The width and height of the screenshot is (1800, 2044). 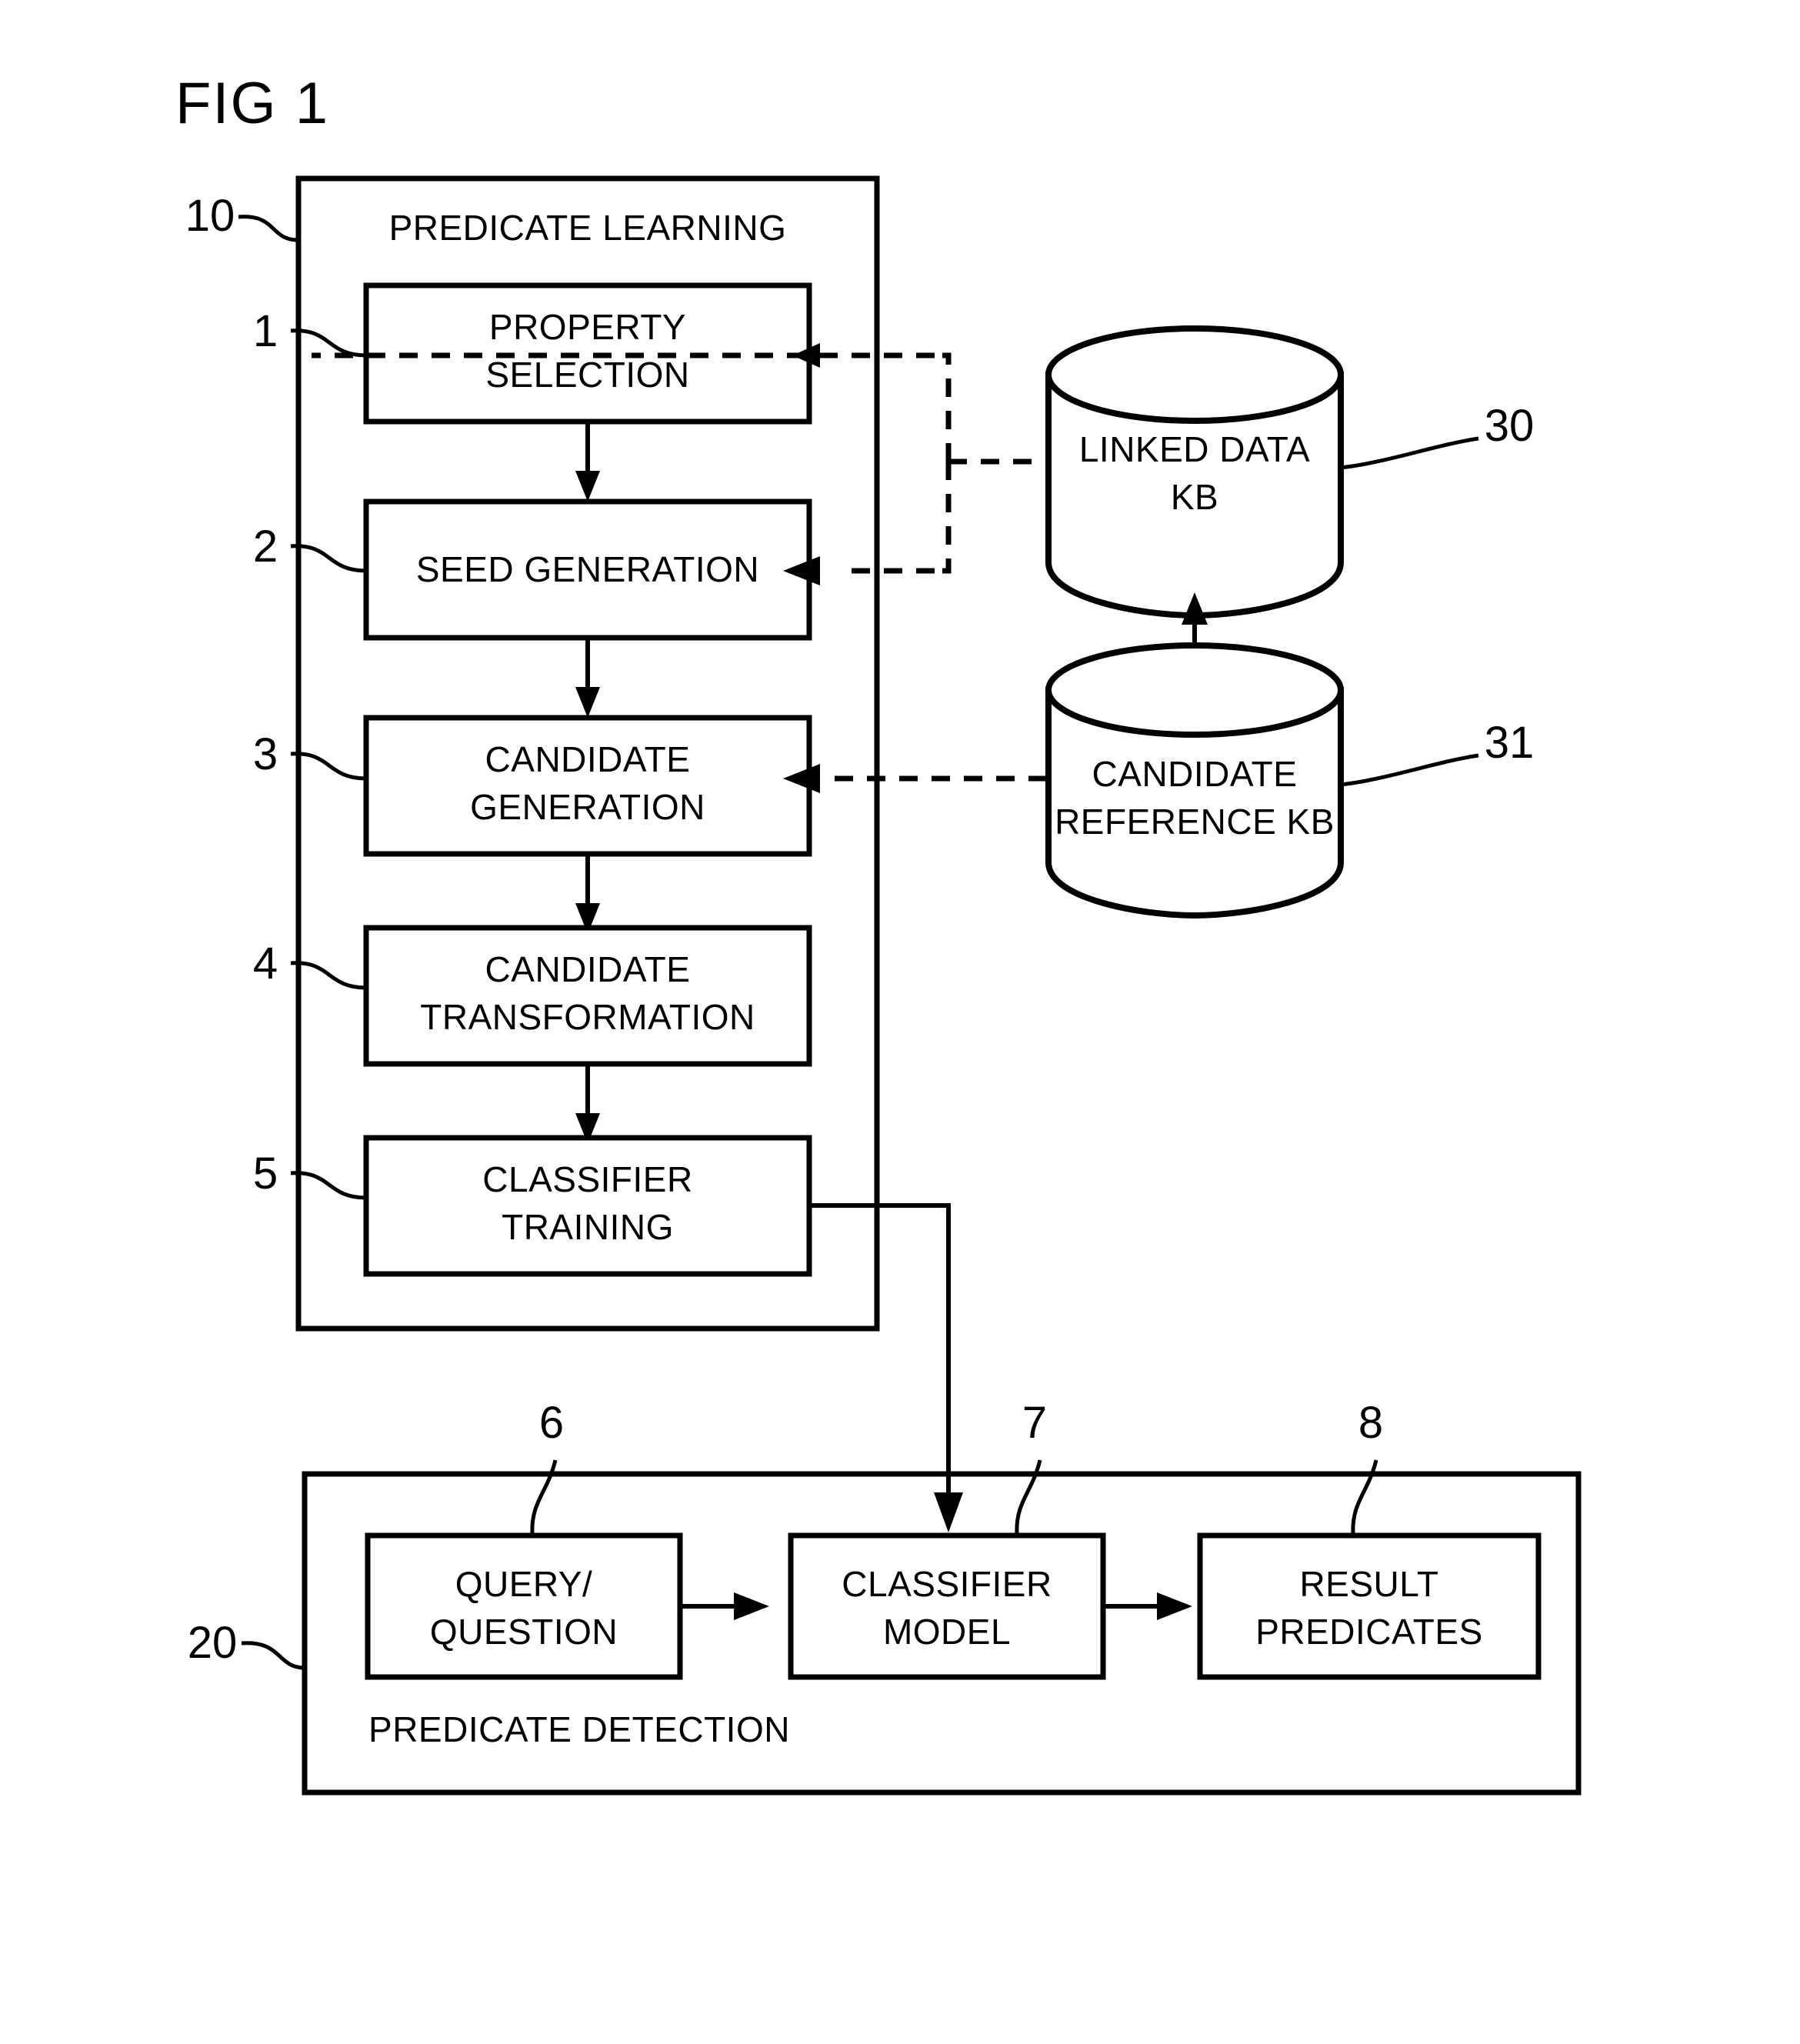 I want to click on container-predicate-learning-title: PREDICATE LEARNING, so click(x=588, y=228).